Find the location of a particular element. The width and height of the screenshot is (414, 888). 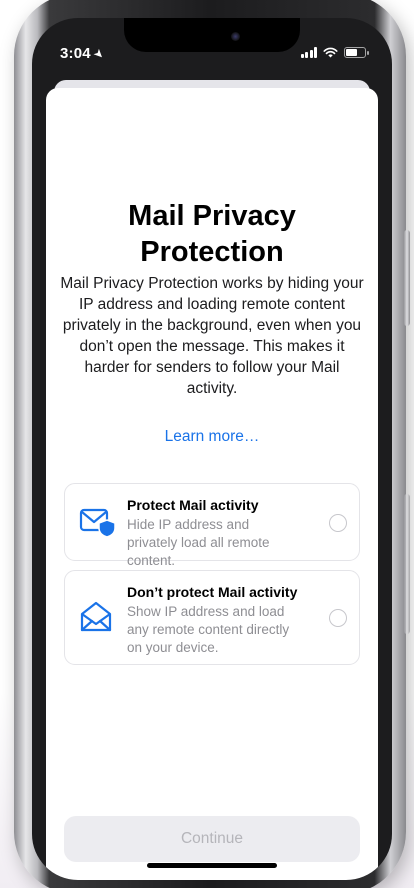

wifi-icon is located at coordinates (330, 52).